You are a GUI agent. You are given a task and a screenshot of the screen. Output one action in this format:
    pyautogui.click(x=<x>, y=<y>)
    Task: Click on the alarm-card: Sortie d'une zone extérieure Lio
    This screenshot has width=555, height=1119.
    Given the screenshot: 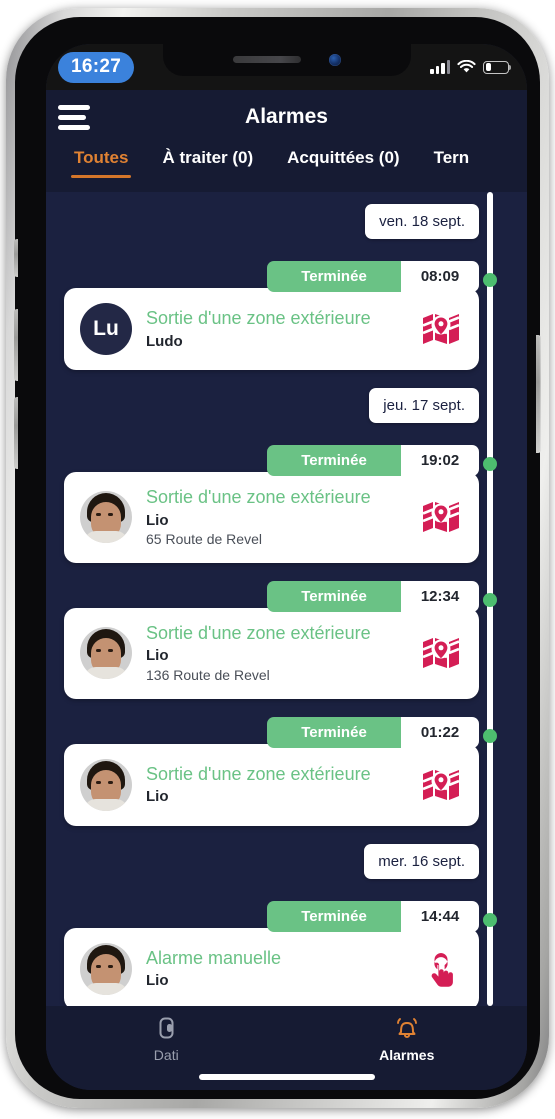 What is the action you would take?
    pyautogui.click(x=271, y=784)
    